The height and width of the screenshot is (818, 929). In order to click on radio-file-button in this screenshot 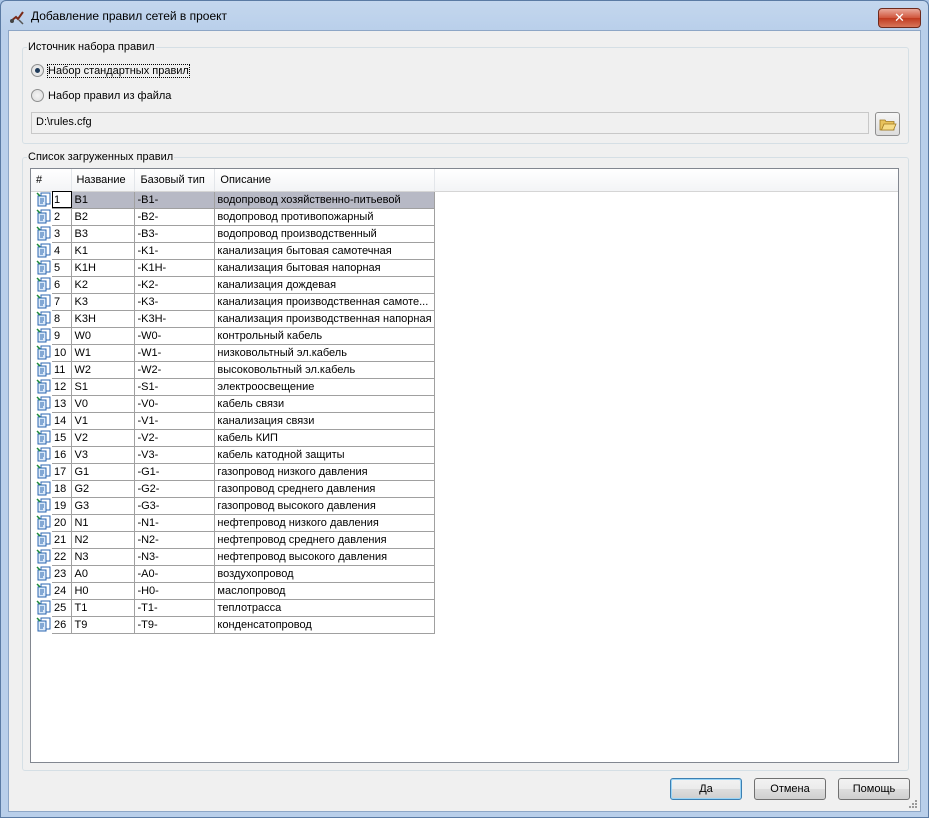, I will do `click(37, 95)`.